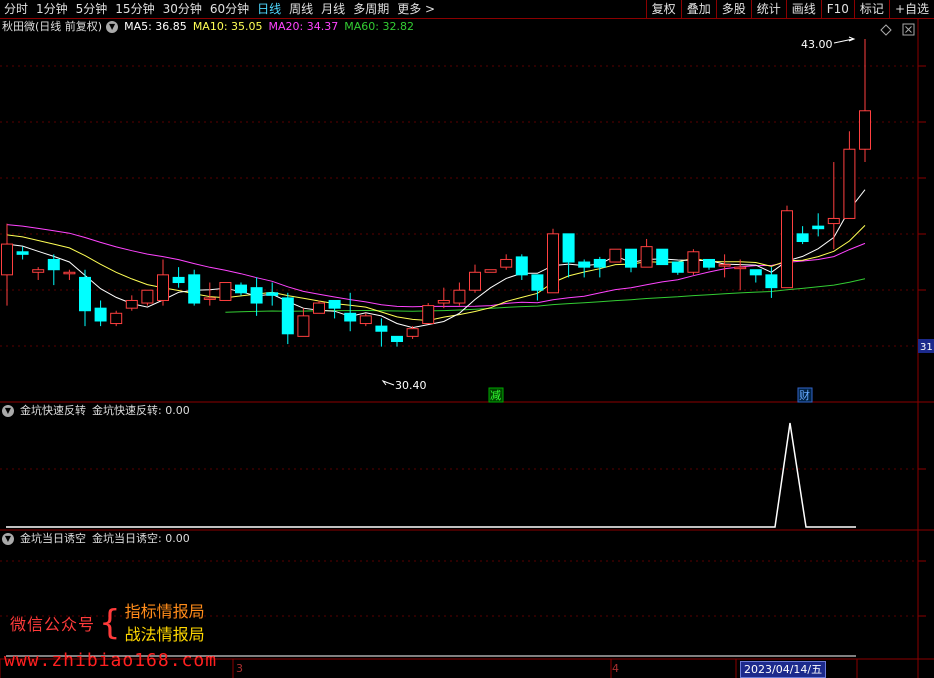 Image resolution: width=934 pixels, height=678 pixels. I want to click on high-arrow, so click(844, 40).